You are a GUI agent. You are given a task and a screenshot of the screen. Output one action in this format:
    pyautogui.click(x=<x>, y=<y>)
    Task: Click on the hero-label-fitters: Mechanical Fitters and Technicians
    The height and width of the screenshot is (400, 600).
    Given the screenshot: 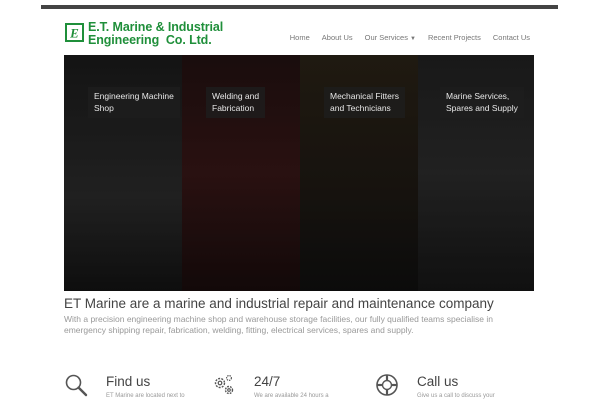 What is the action you would take?
    pyautogui.click(x=364, y=102)
    